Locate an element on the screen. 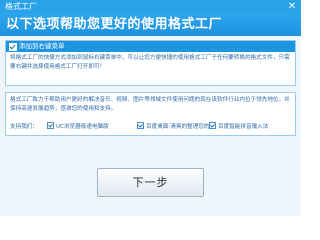 The height and width of the screenshot is (240, 320). title-bar: 格式工厂 ✕ is located at coordinates (150, 6).